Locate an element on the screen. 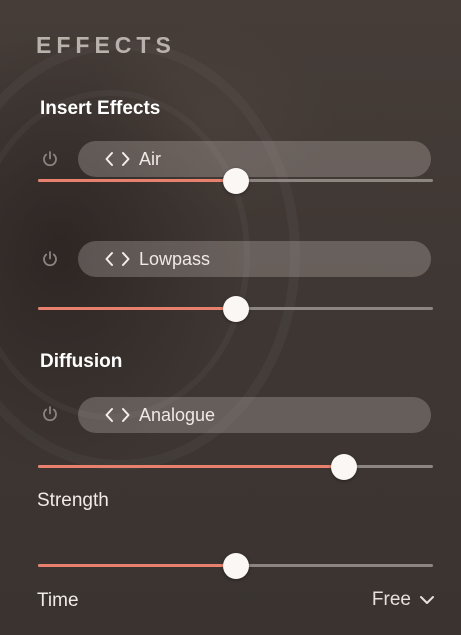 Image resolution: width=461 pixels, height=635 pixels. diffusion-heading: Diffusion is located at coordinates (81, 361).